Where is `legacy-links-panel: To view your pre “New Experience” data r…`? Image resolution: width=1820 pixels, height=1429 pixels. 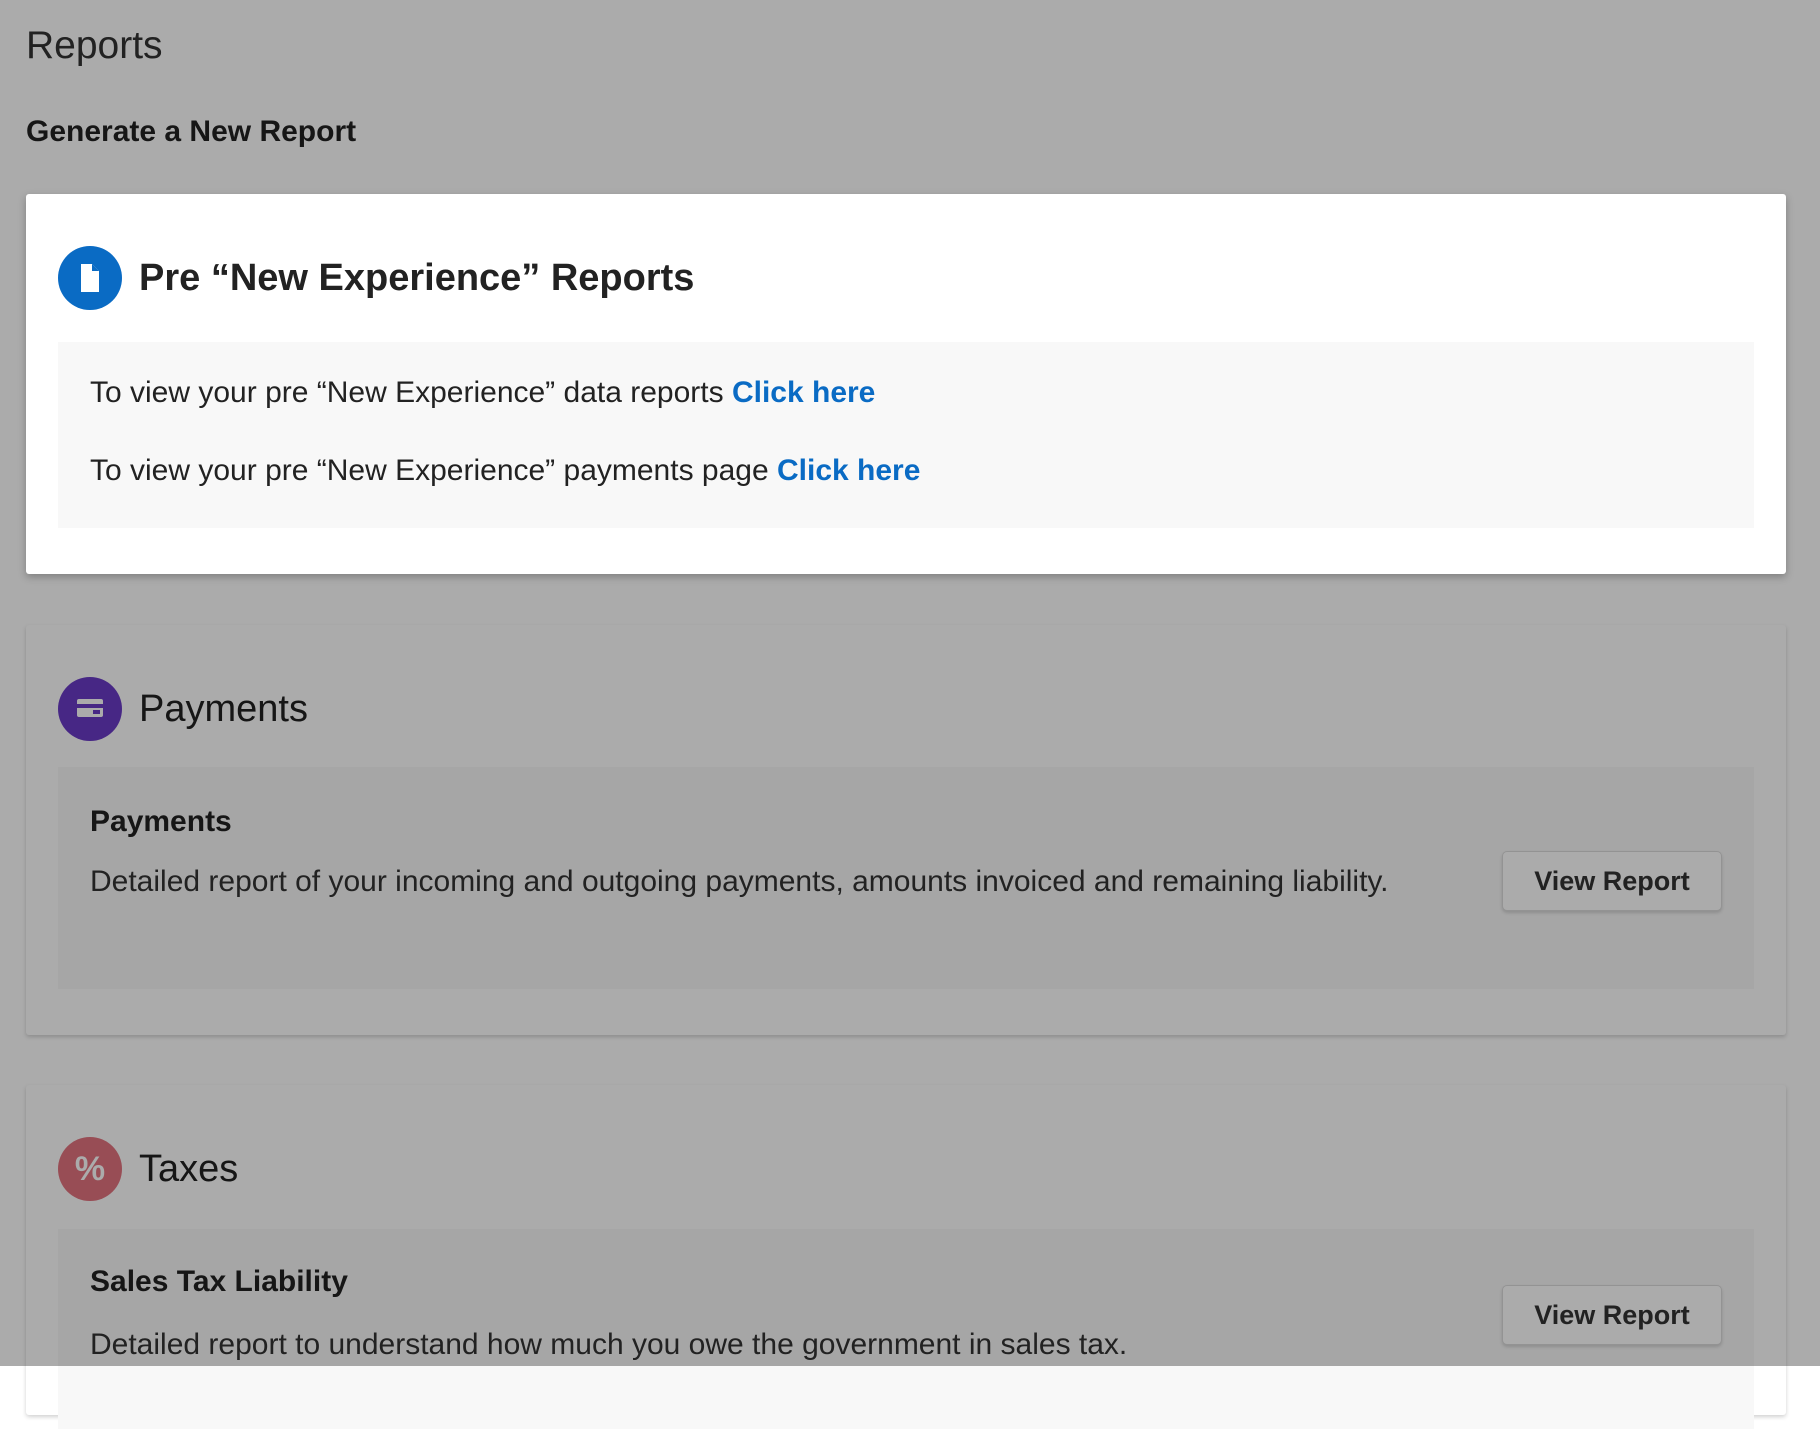
legacy-links-panel: To view your pre “New Experience” data r… is located at coordinates (906, 435).